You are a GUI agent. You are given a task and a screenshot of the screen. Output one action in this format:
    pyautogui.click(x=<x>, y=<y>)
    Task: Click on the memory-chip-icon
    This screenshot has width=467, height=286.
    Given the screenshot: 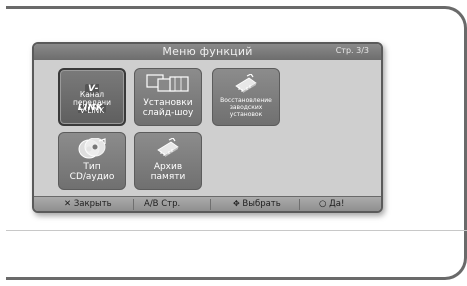 What is the action you would take?
    pyautogui.click(x=168, y=149)
    